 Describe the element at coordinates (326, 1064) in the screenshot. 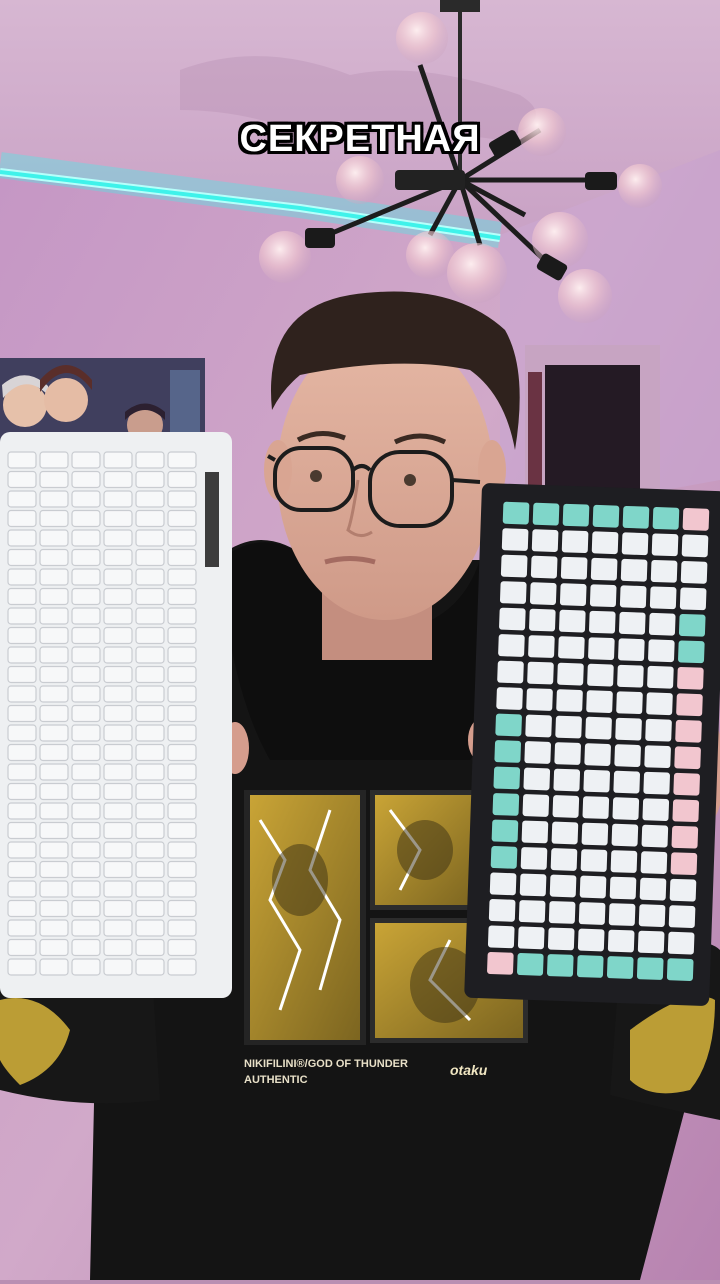

I see `shirt-print-line1: NIKIFILINI®/GOD OF THUNDER` at that location.